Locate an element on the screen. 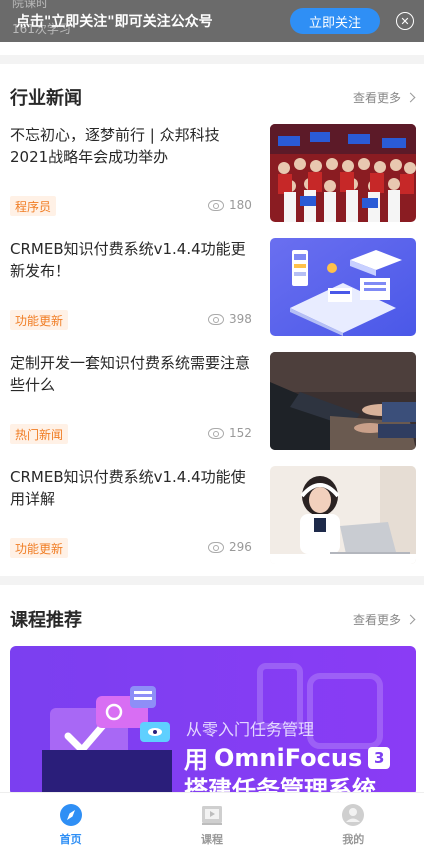  tab-profile: 我的 is located at coordinates (353, 825).